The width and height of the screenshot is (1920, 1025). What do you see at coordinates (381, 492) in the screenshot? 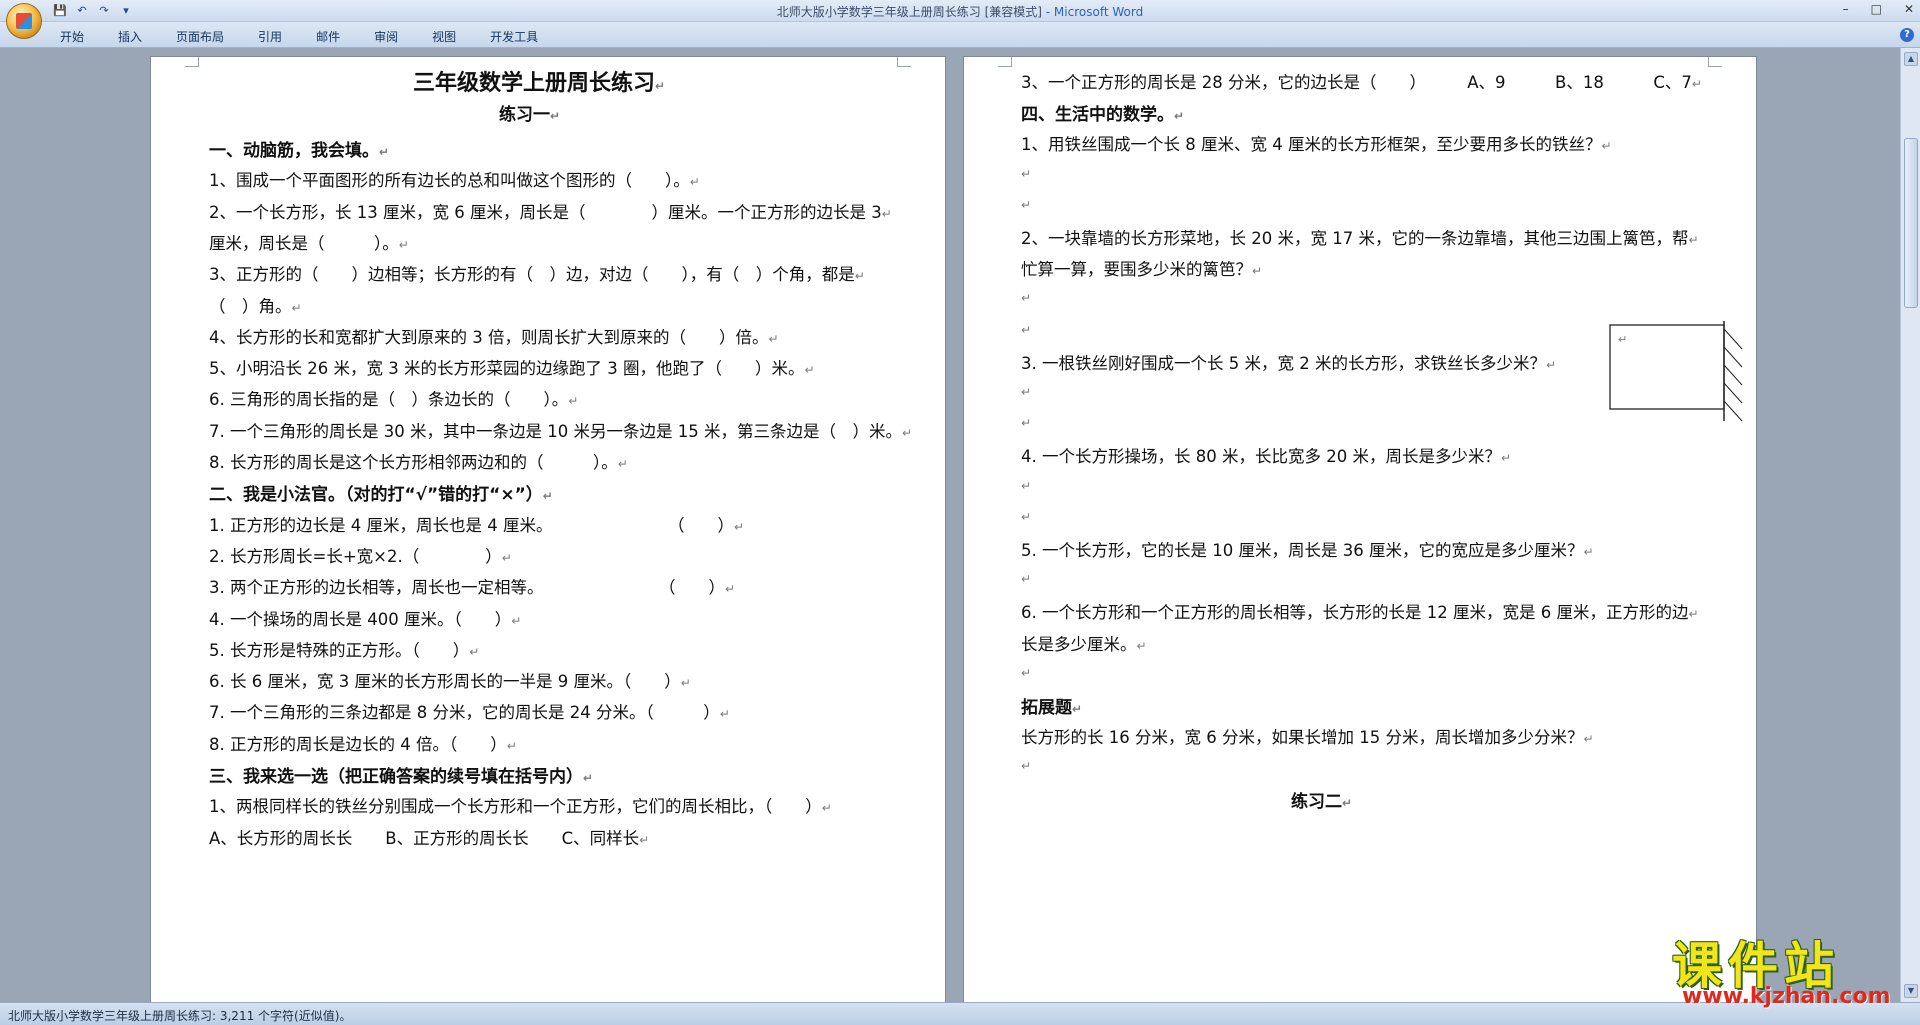
I see `section-heading: 二、我是小法官。（对的打“√”错的打“×”）↵` at bounding box center [381, 492].